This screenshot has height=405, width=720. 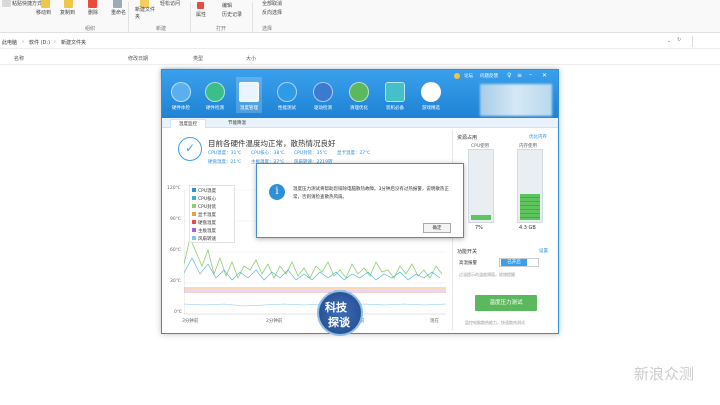 I want to click on refresh-icon: ↻, so click(x=679, y=40).